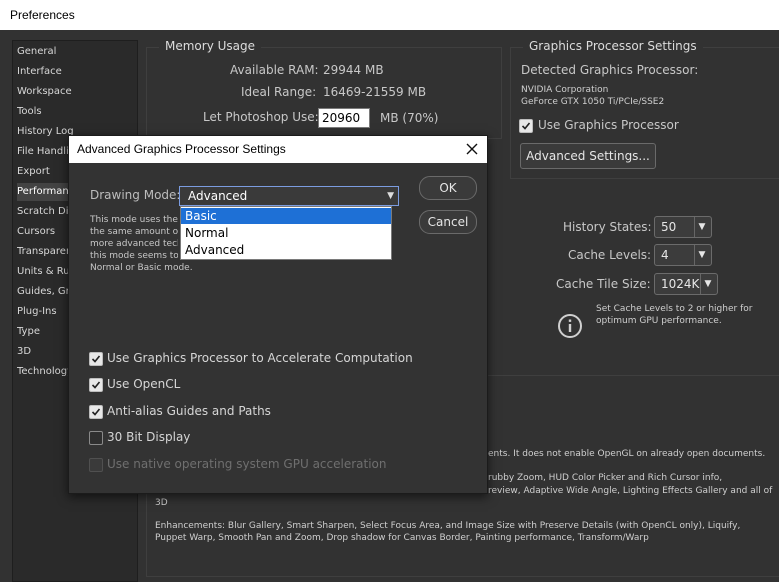  I want to click on drawing-mode-value: Advanced, so click(218, 196).